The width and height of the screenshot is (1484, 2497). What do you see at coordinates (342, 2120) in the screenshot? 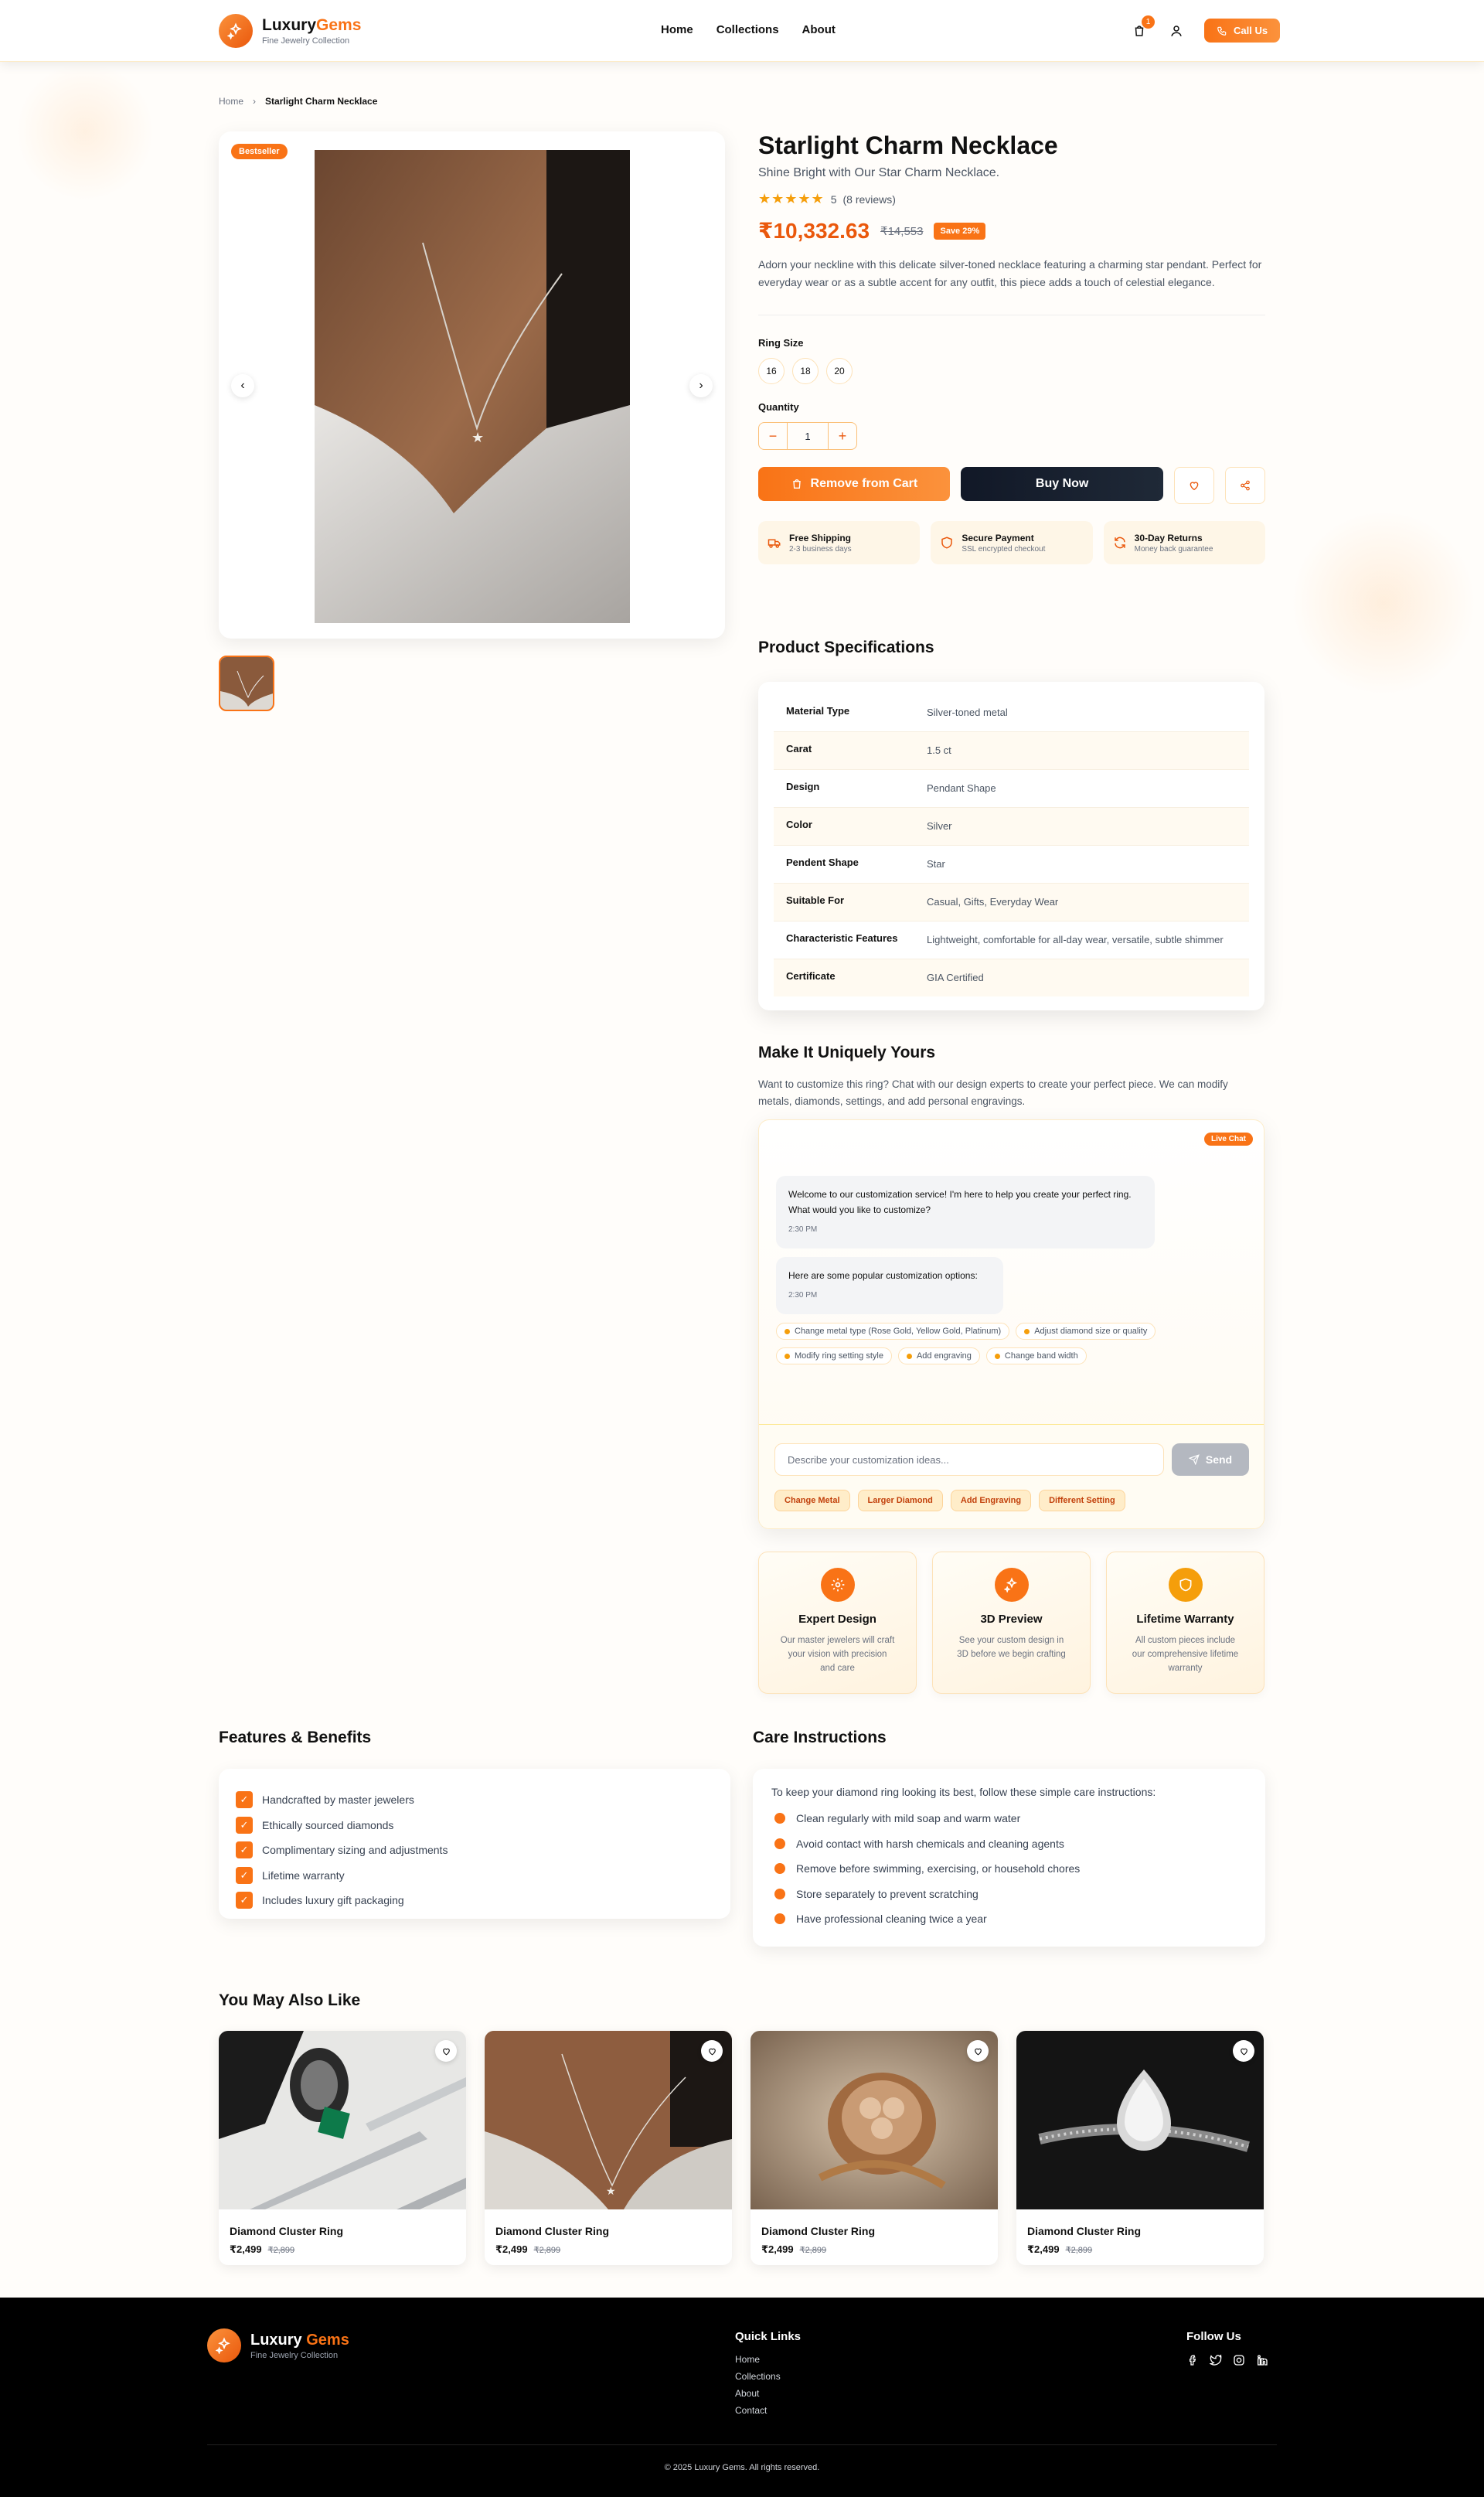
I see `product-card-image` at bounding box center [342, 2120].